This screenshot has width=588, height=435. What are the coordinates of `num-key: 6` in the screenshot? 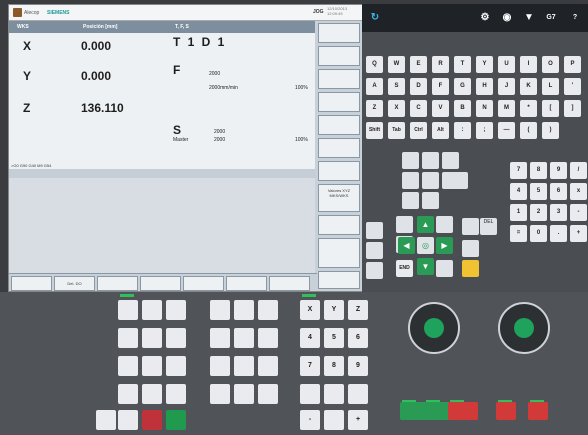 It's located at (358, 338).